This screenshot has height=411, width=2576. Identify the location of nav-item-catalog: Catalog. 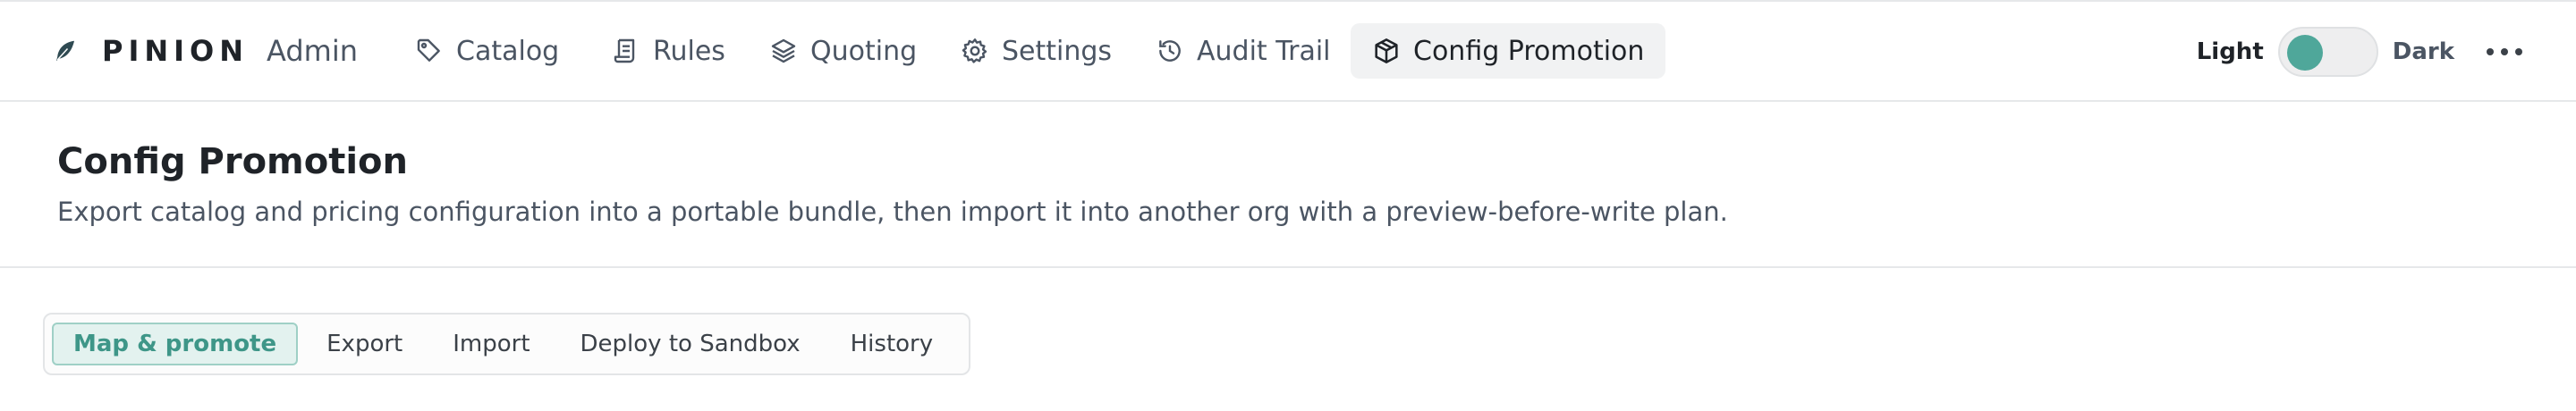
(487, 51).